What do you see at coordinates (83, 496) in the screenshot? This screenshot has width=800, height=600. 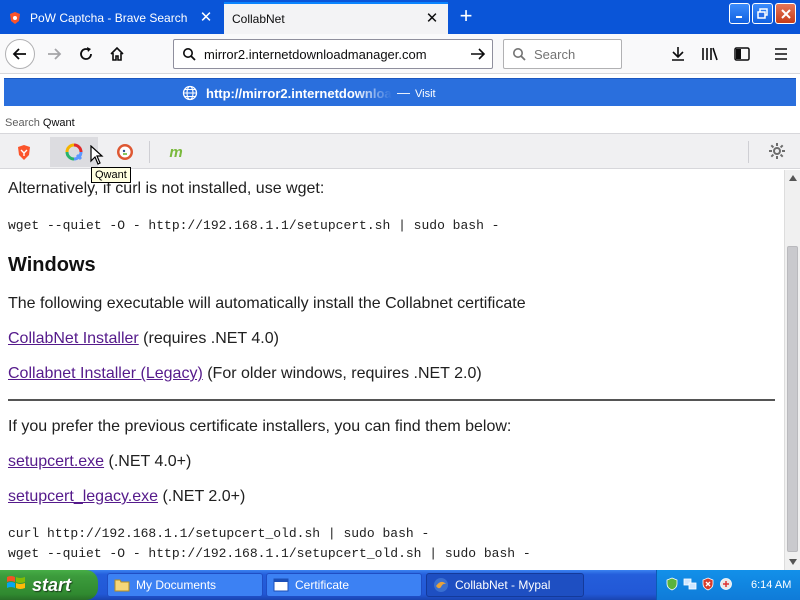 I see `setupcert-legacy-exe-link: setupcert_legacy.exe` at bounding box center [83, 496].